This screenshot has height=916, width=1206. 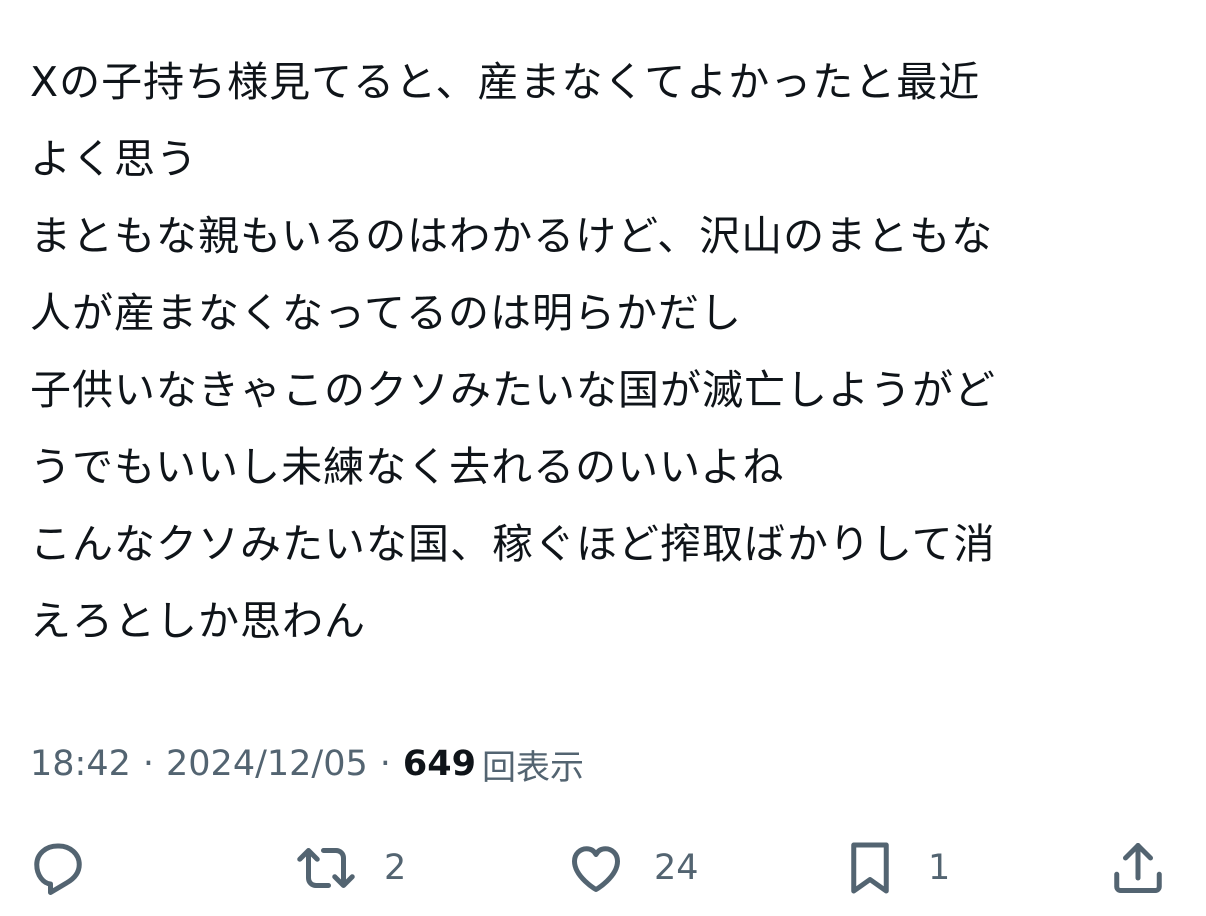 I want to click on share-button, so click(x=1138, y=868).